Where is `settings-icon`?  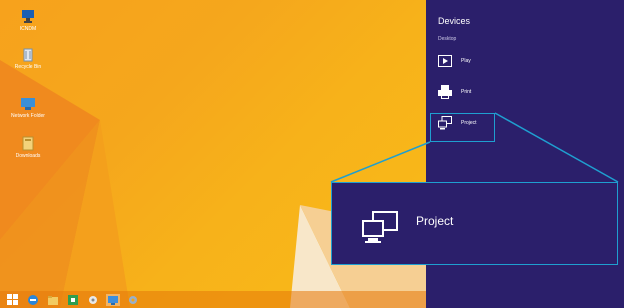
settings-icon is located at coordinates (133, 300).